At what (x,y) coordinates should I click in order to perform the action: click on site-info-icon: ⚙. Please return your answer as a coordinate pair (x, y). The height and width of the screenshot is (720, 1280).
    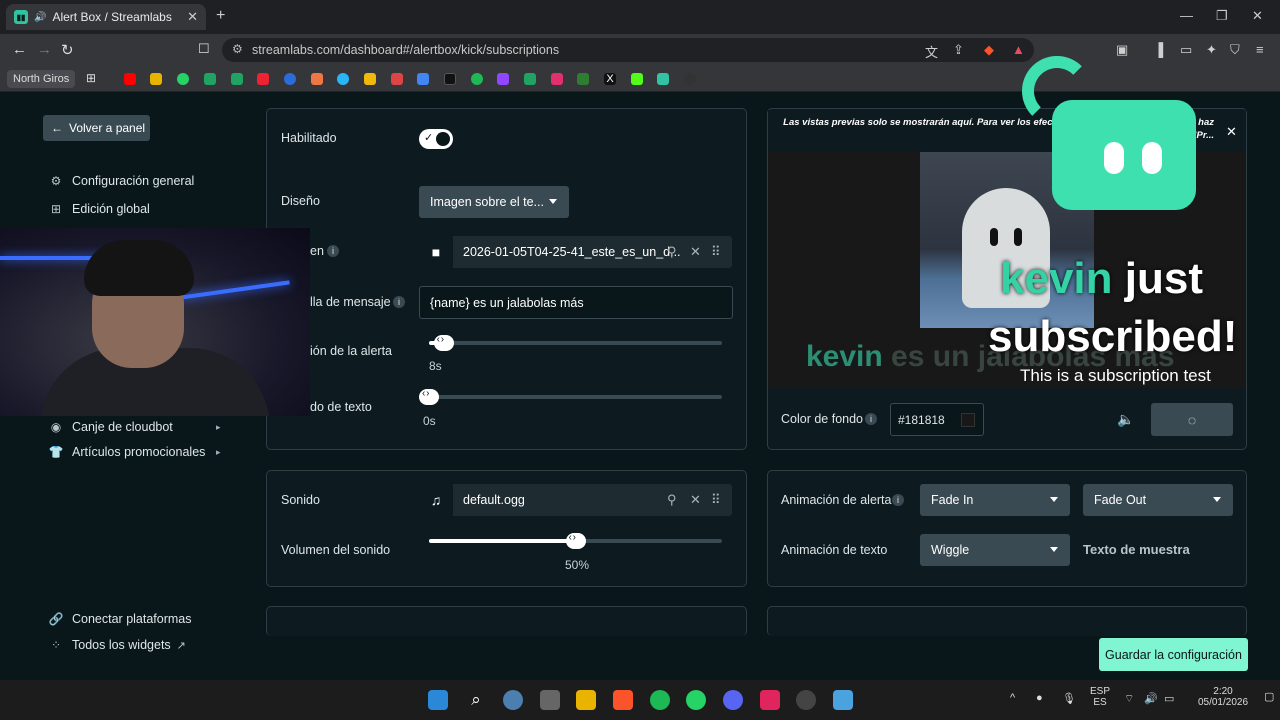
    Looking at the image, I should click on (237, 49).